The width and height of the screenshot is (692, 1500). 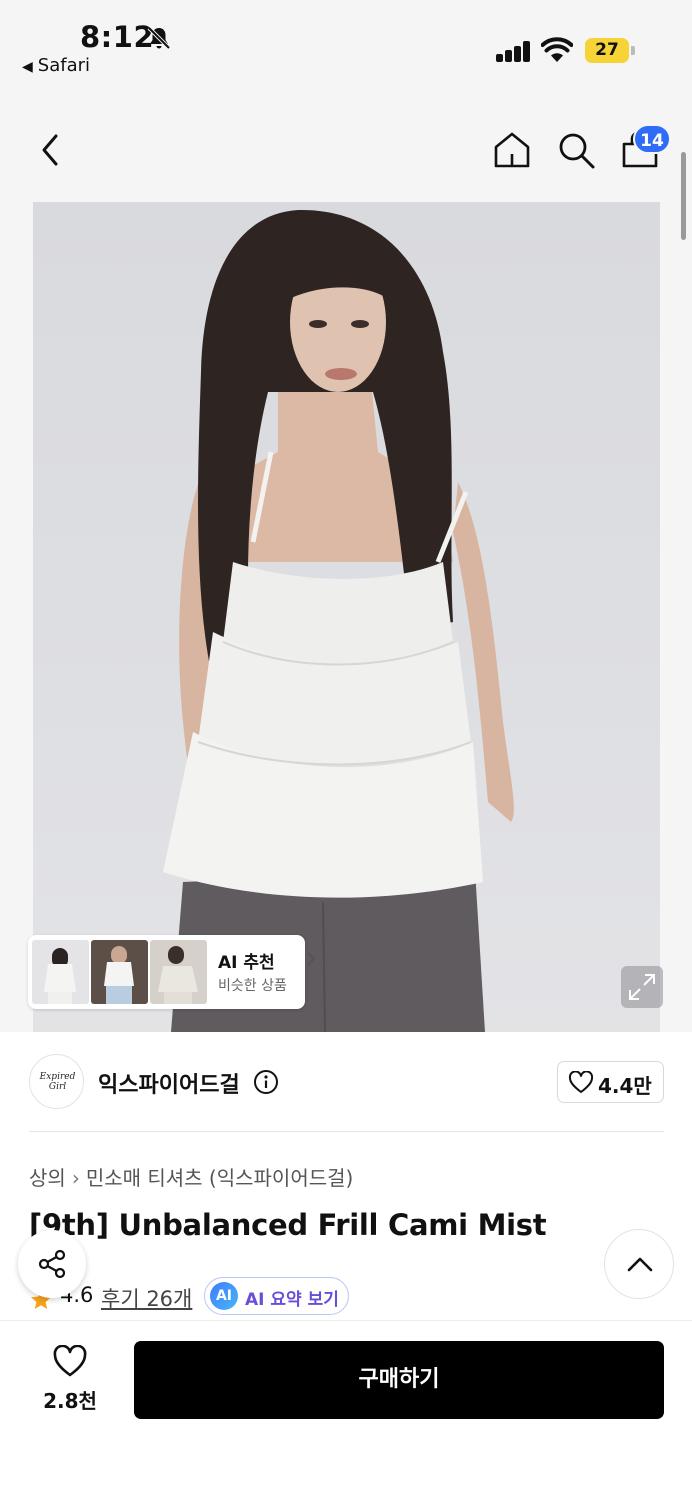 I want to click on ai-badge-icon: AI, so click(x=224, y=1296).